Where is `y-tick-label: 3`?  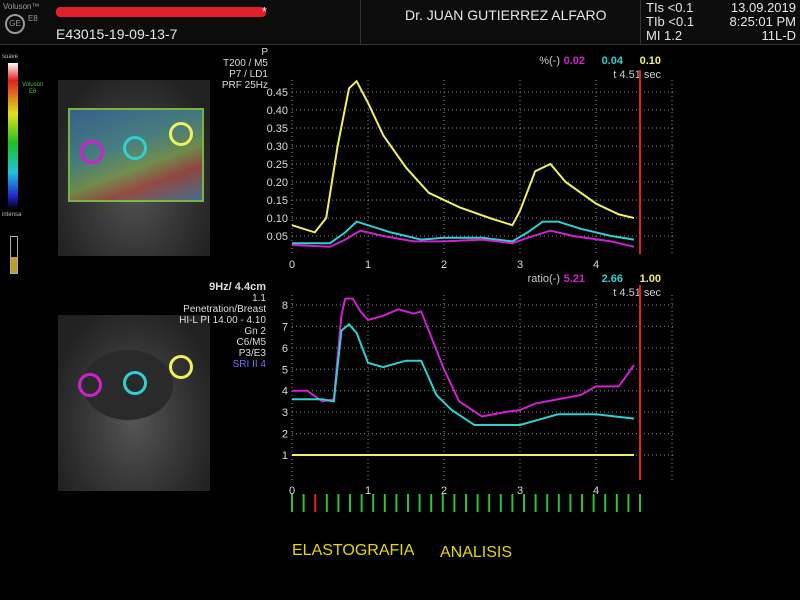
y-tick-label: 3 is located at coordinates (285, 413).